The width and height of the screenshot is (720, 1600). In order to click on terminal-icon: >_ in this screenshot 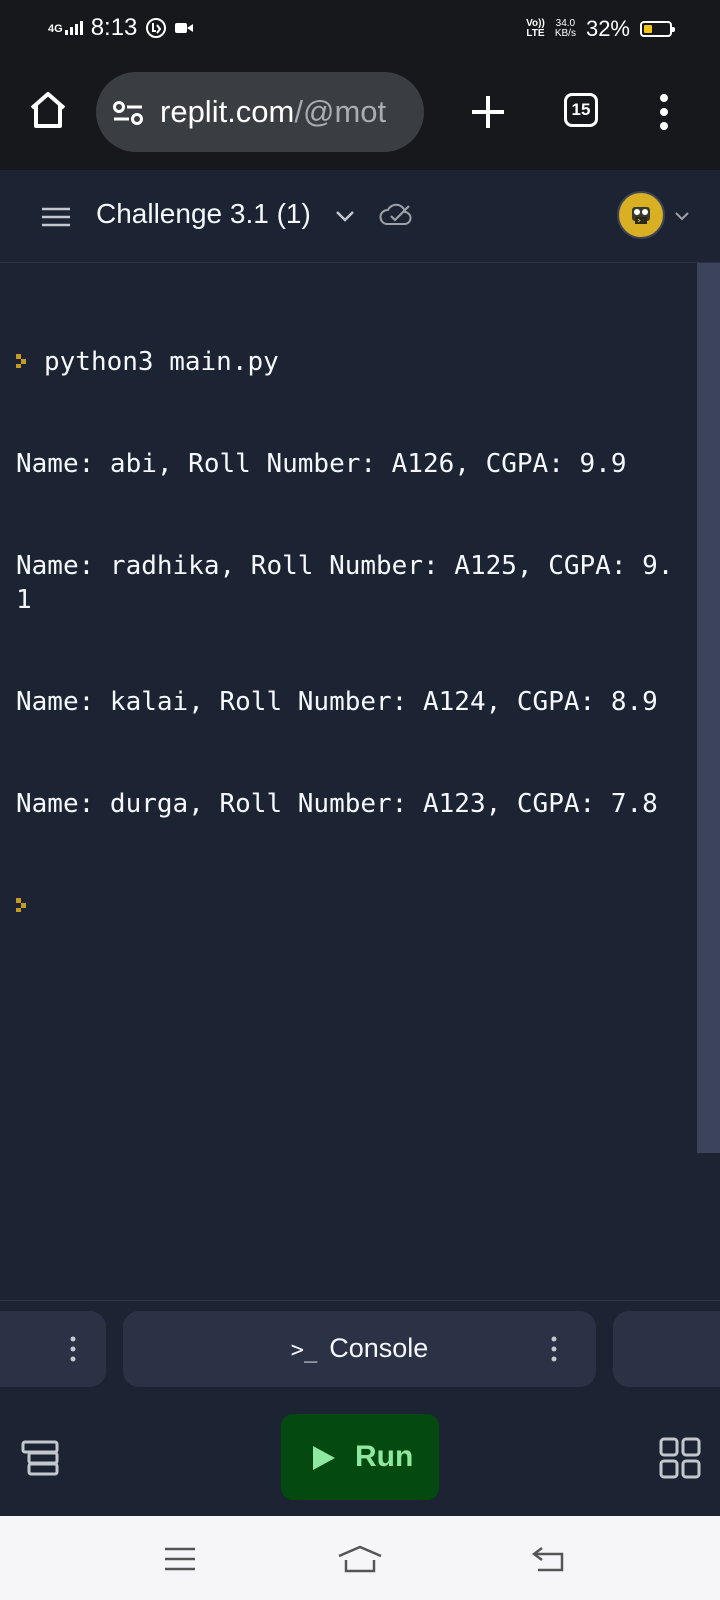, I will do `click(304, 1350)`.